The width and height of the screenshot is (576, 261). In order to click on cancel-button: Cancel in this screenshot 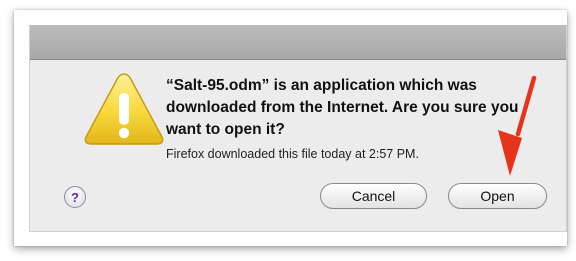, I will do `click(373, 196)`.